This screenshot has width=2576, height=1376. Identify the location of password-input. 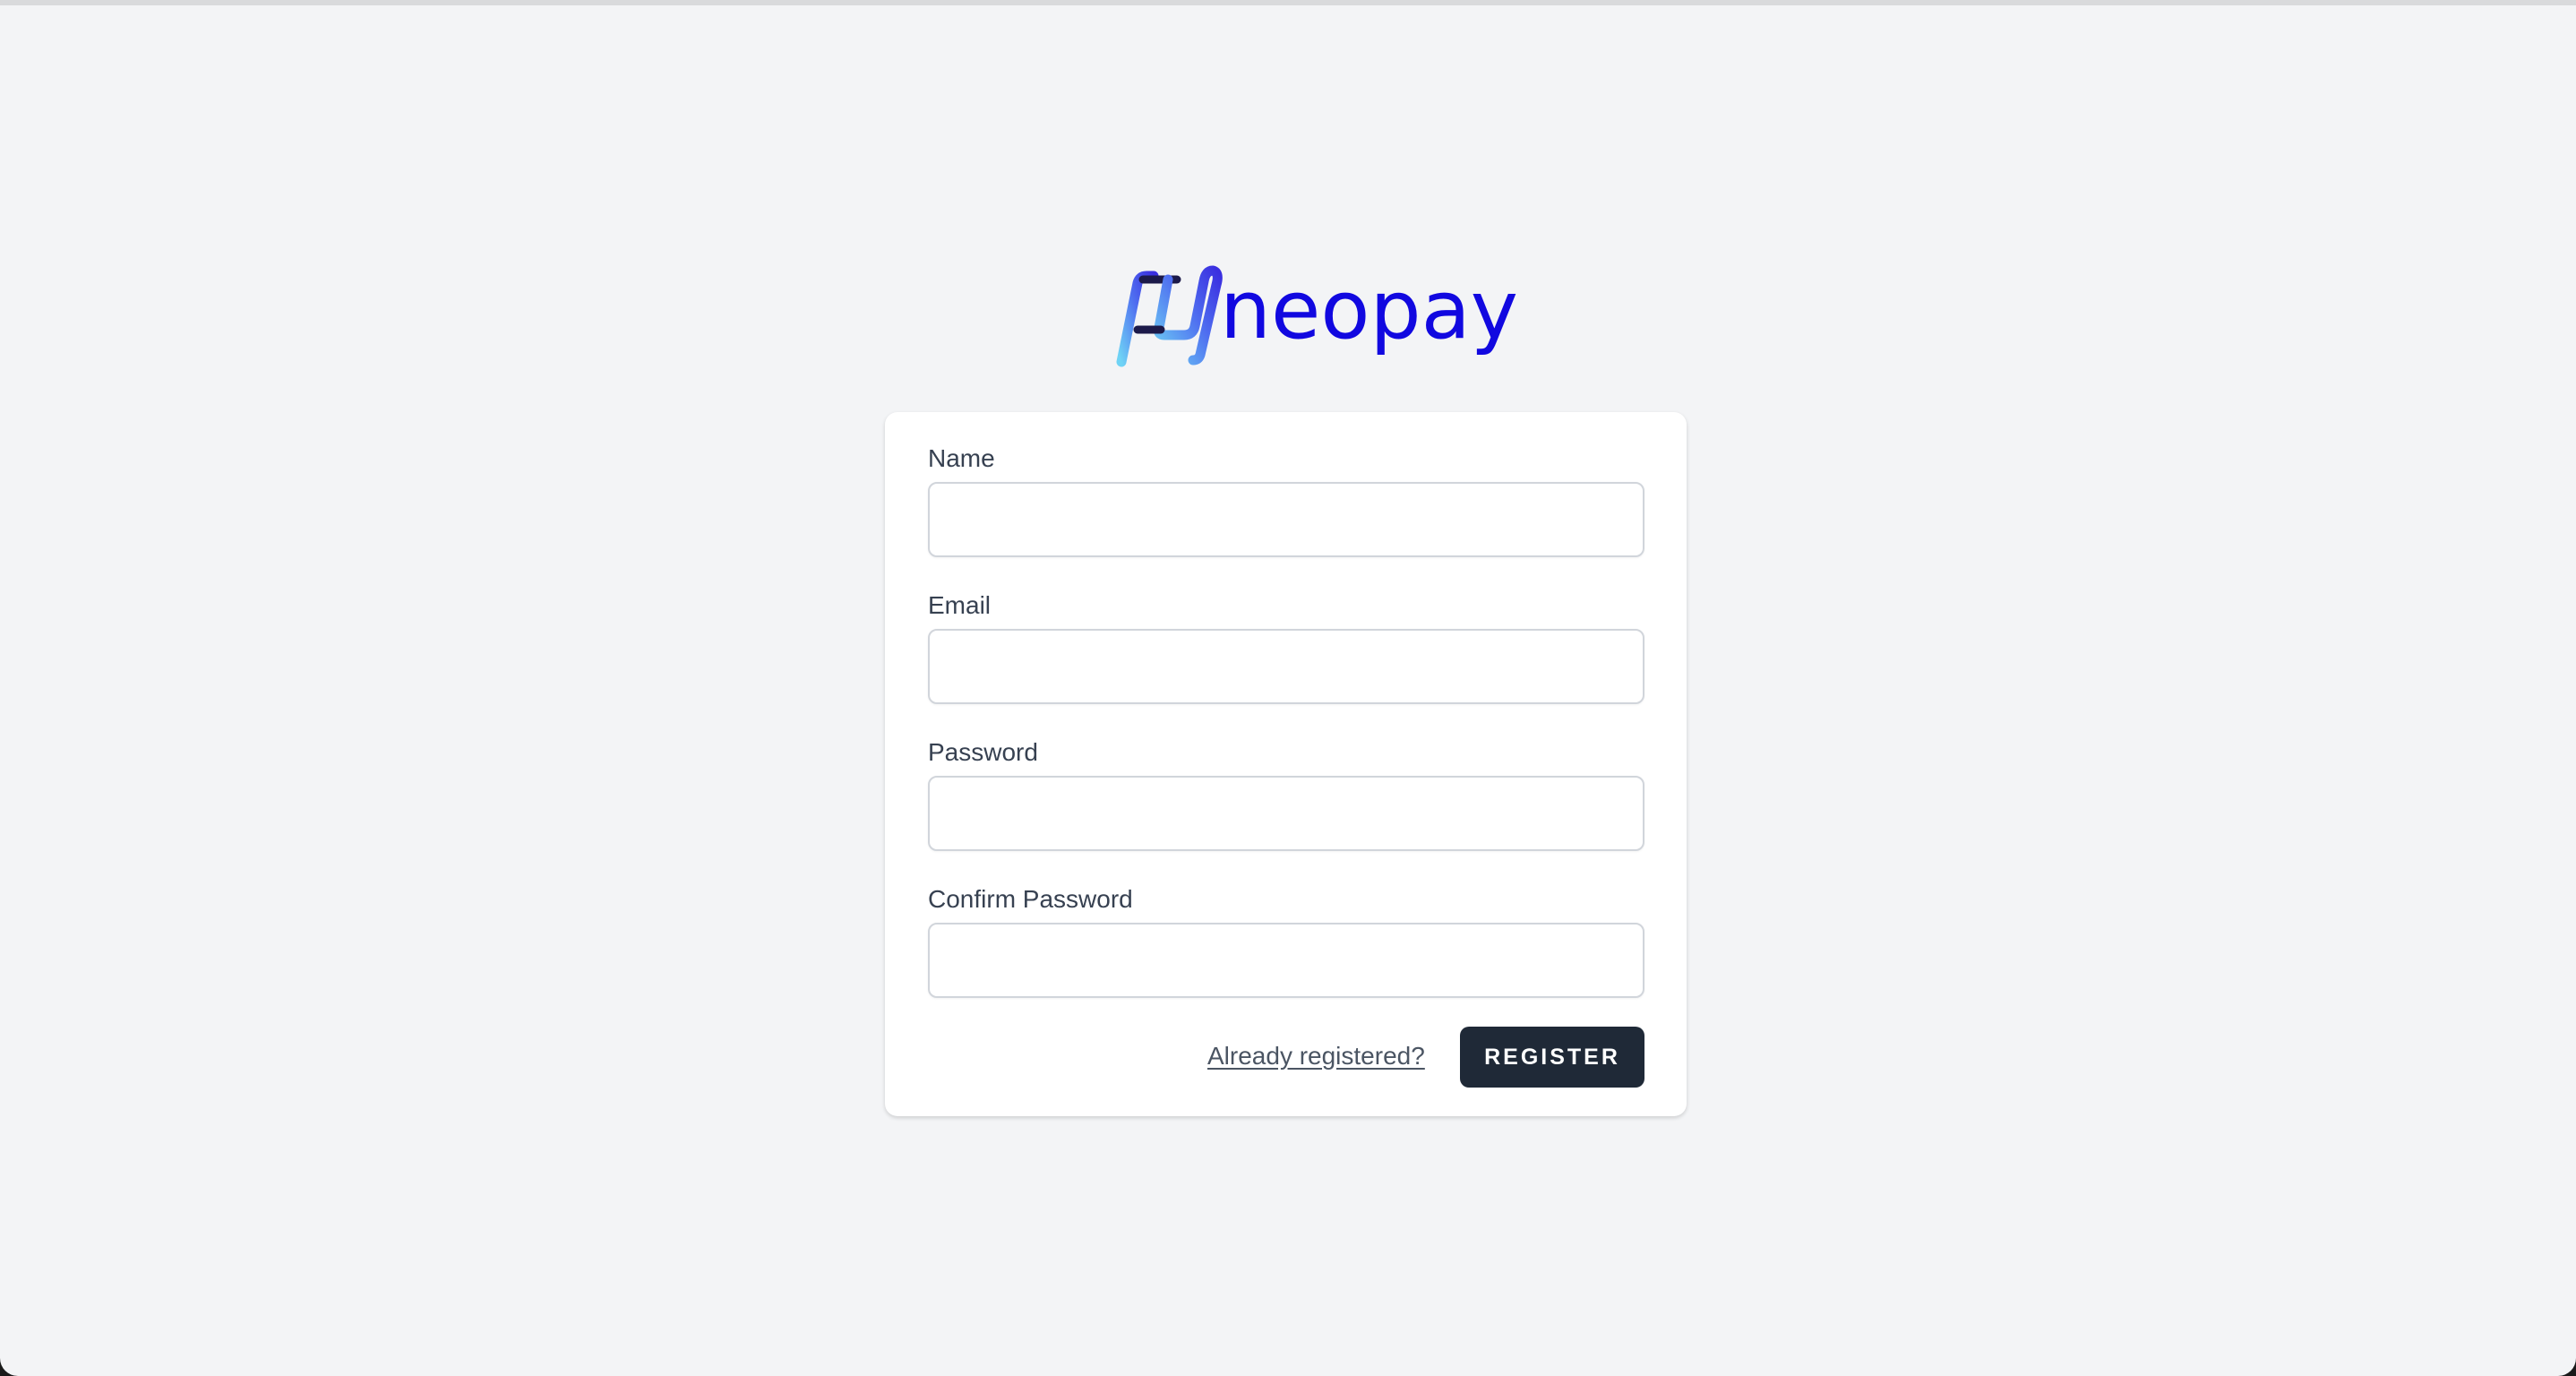
(1286, 813).